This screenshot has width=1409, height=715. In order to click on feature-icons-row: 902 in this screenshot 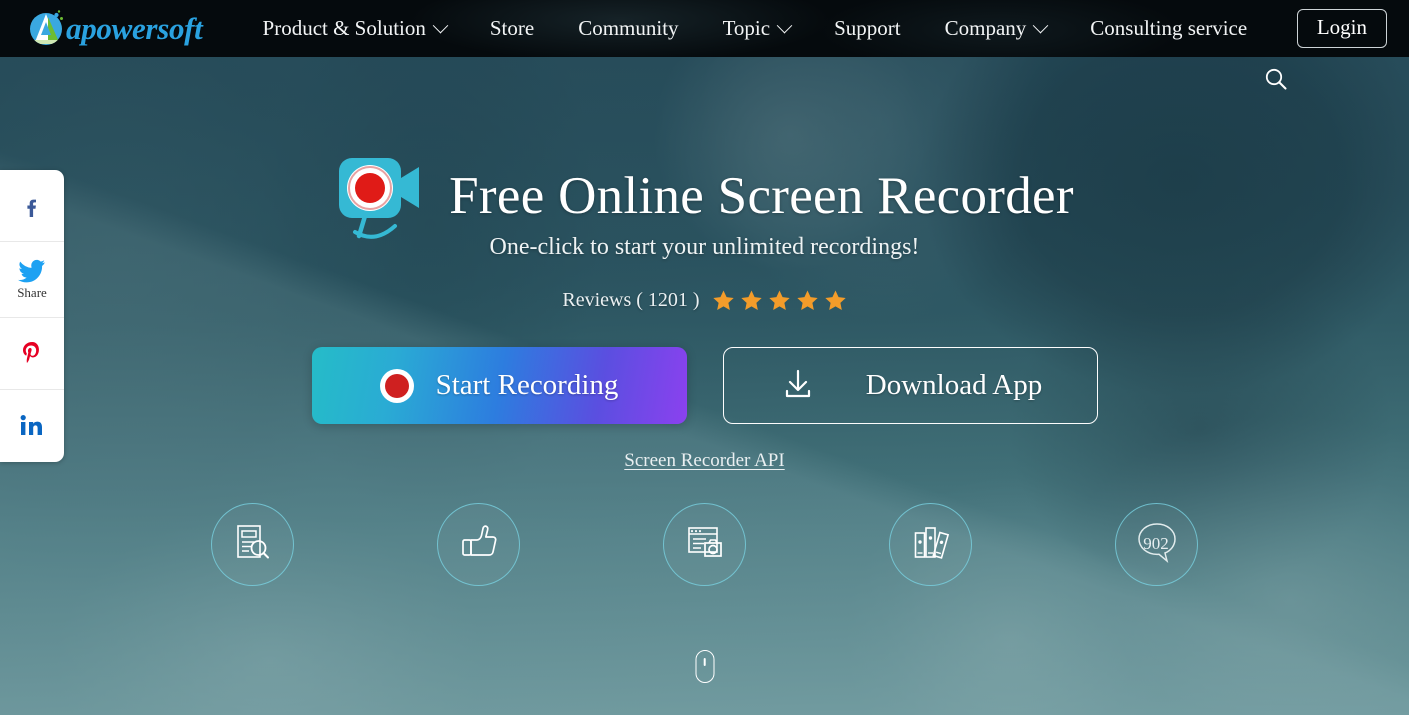, I will do `click(704, 544)`.